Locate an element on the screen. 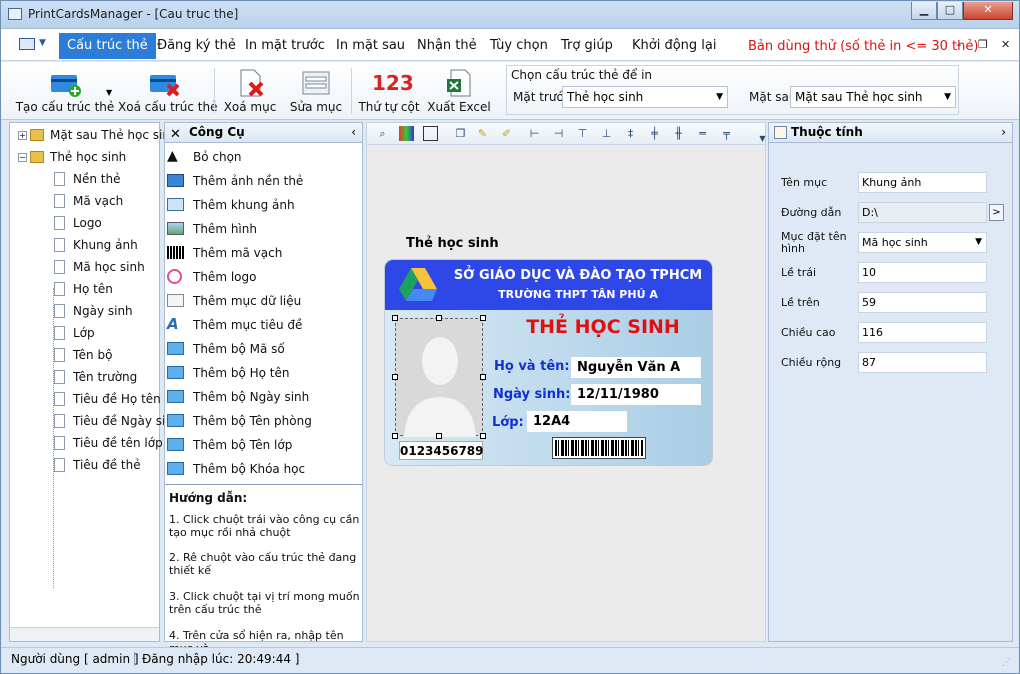 This screenshot has height=674, width=1020. tool-deselect: ▲ Bỏ chọn is located at coordinates (263, 157).